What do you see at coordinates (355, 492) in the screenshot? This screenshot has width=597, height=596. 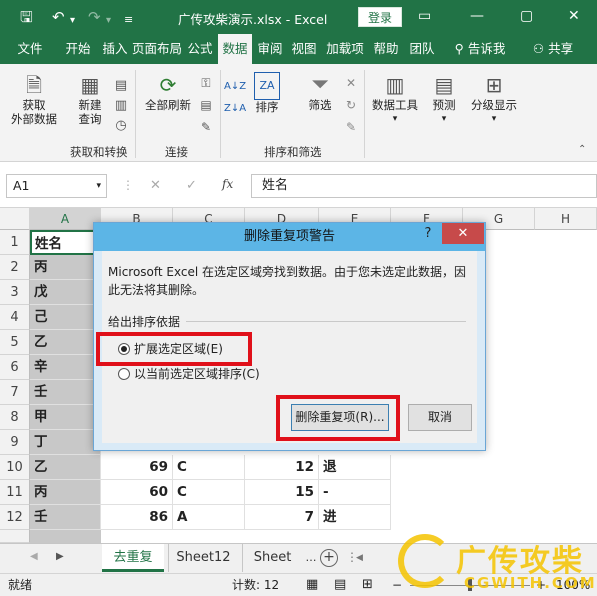 I see `cell-e11: -` at bounding box center [355, 492].